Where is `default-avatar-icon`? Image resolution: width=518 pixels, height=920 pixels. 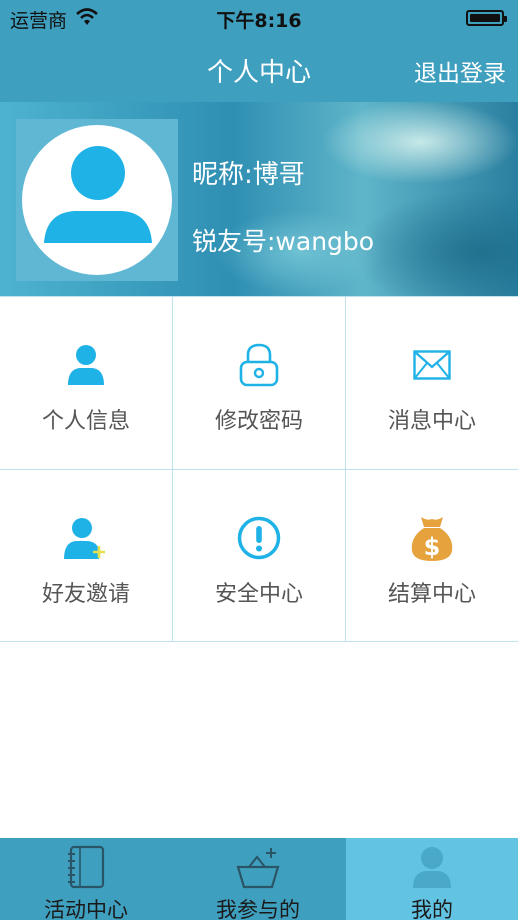 default-avatar-icon is located at coordinates (98, 194).